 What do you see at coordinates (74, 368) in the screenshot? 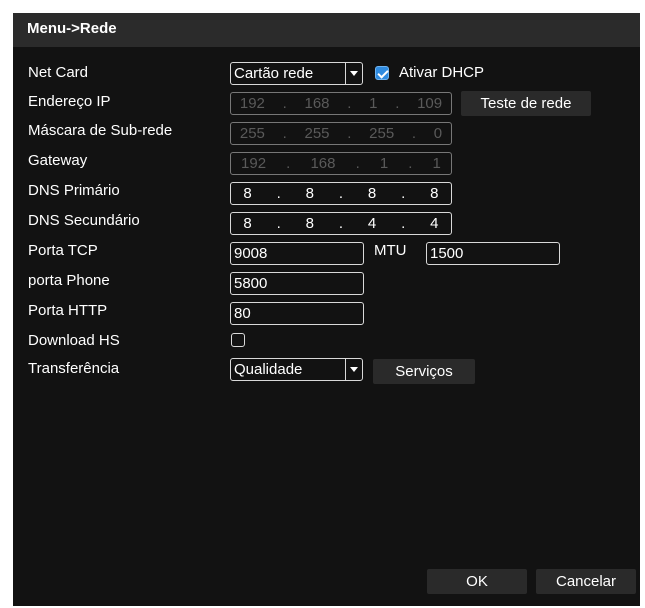
I see `transfer-label: Transferência` at bounding box center [74, 368].